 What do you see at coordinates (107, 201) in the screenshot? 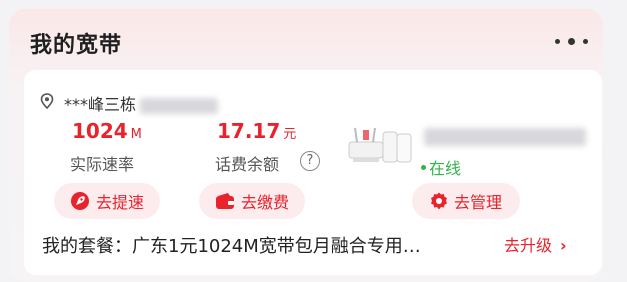
I see `speed-up-button: 去提速` at bounding box center [107, 201].